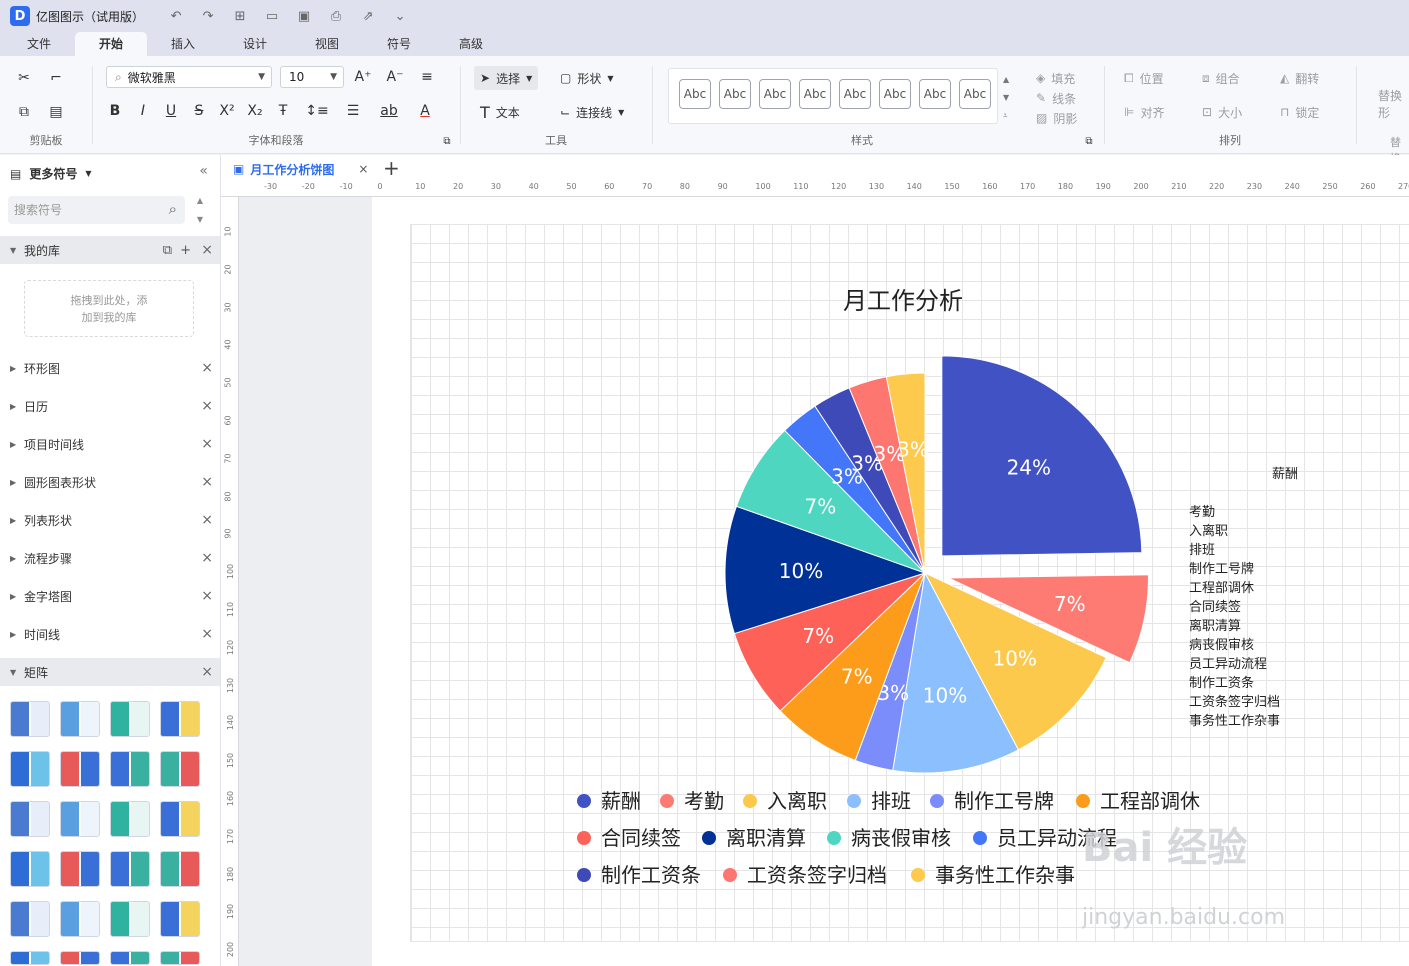 Image resolution: width=1409 pixels, height=966 pixels. Describe the element at coordinates (110, 406) in the screenshot. I see `library-row: ▶ 日历 ×` at that location.